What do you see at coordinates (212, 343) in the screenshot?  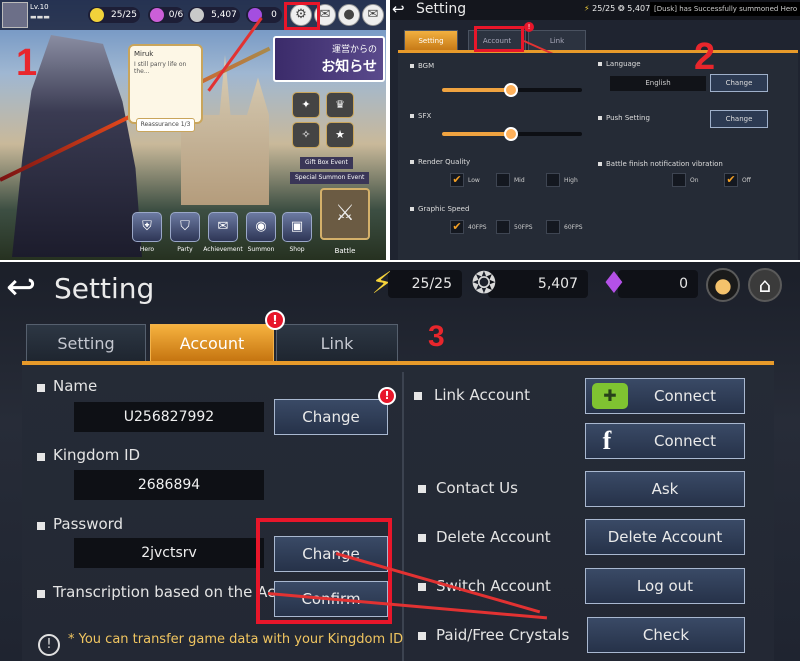 I see `tab-account: Account` at bounding box center [212, 343].